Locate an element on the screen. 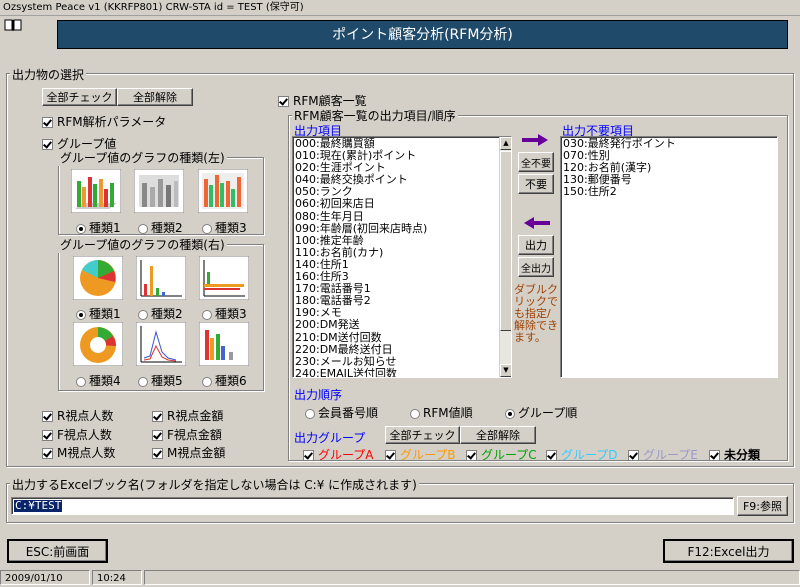  list-item: 150:住所2 is located at coordinates (668, 192).